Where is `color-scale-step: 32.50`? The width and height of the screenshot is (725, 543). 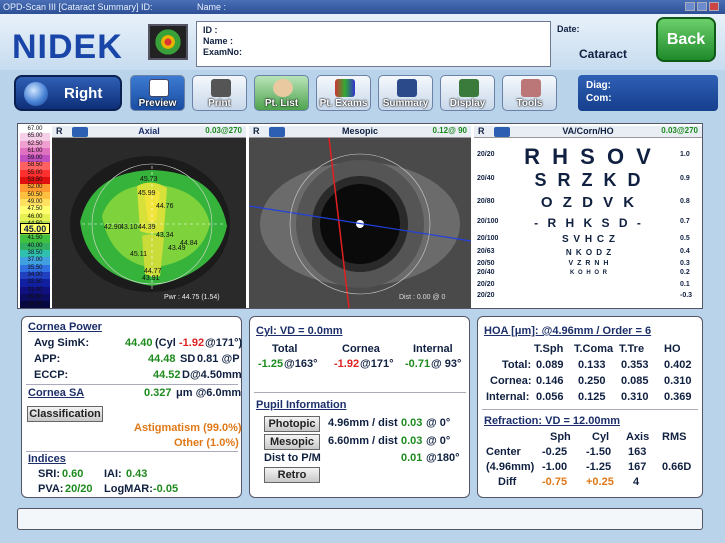
color-scale-step: 32.50 is located at coordinates (35, 283).